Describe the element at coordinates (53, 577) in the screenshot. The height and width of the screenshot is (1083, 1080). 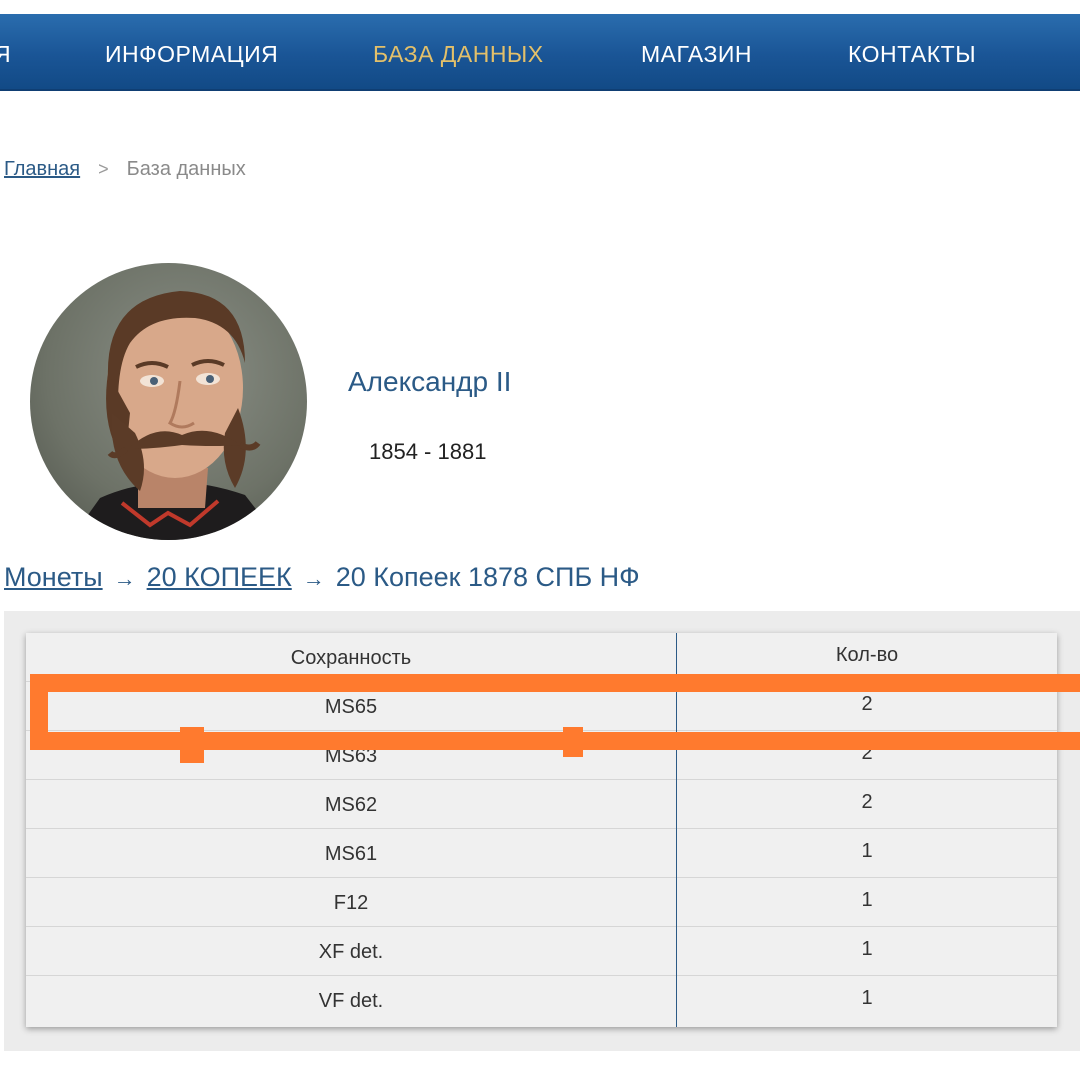
I see `coins-link: Монеты` at that location.